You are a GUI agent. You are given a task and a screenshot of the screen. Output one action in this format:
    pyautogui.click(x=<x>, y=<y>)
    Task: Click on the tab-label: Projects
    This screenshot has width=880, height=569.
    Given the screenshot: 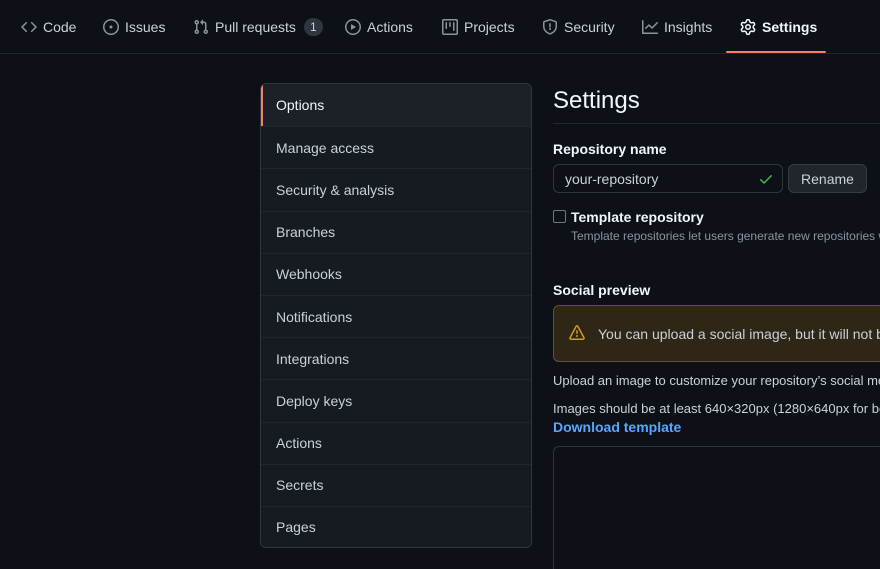 What is the action you would take?
    pyautogui.click(x=489, y=27)
    